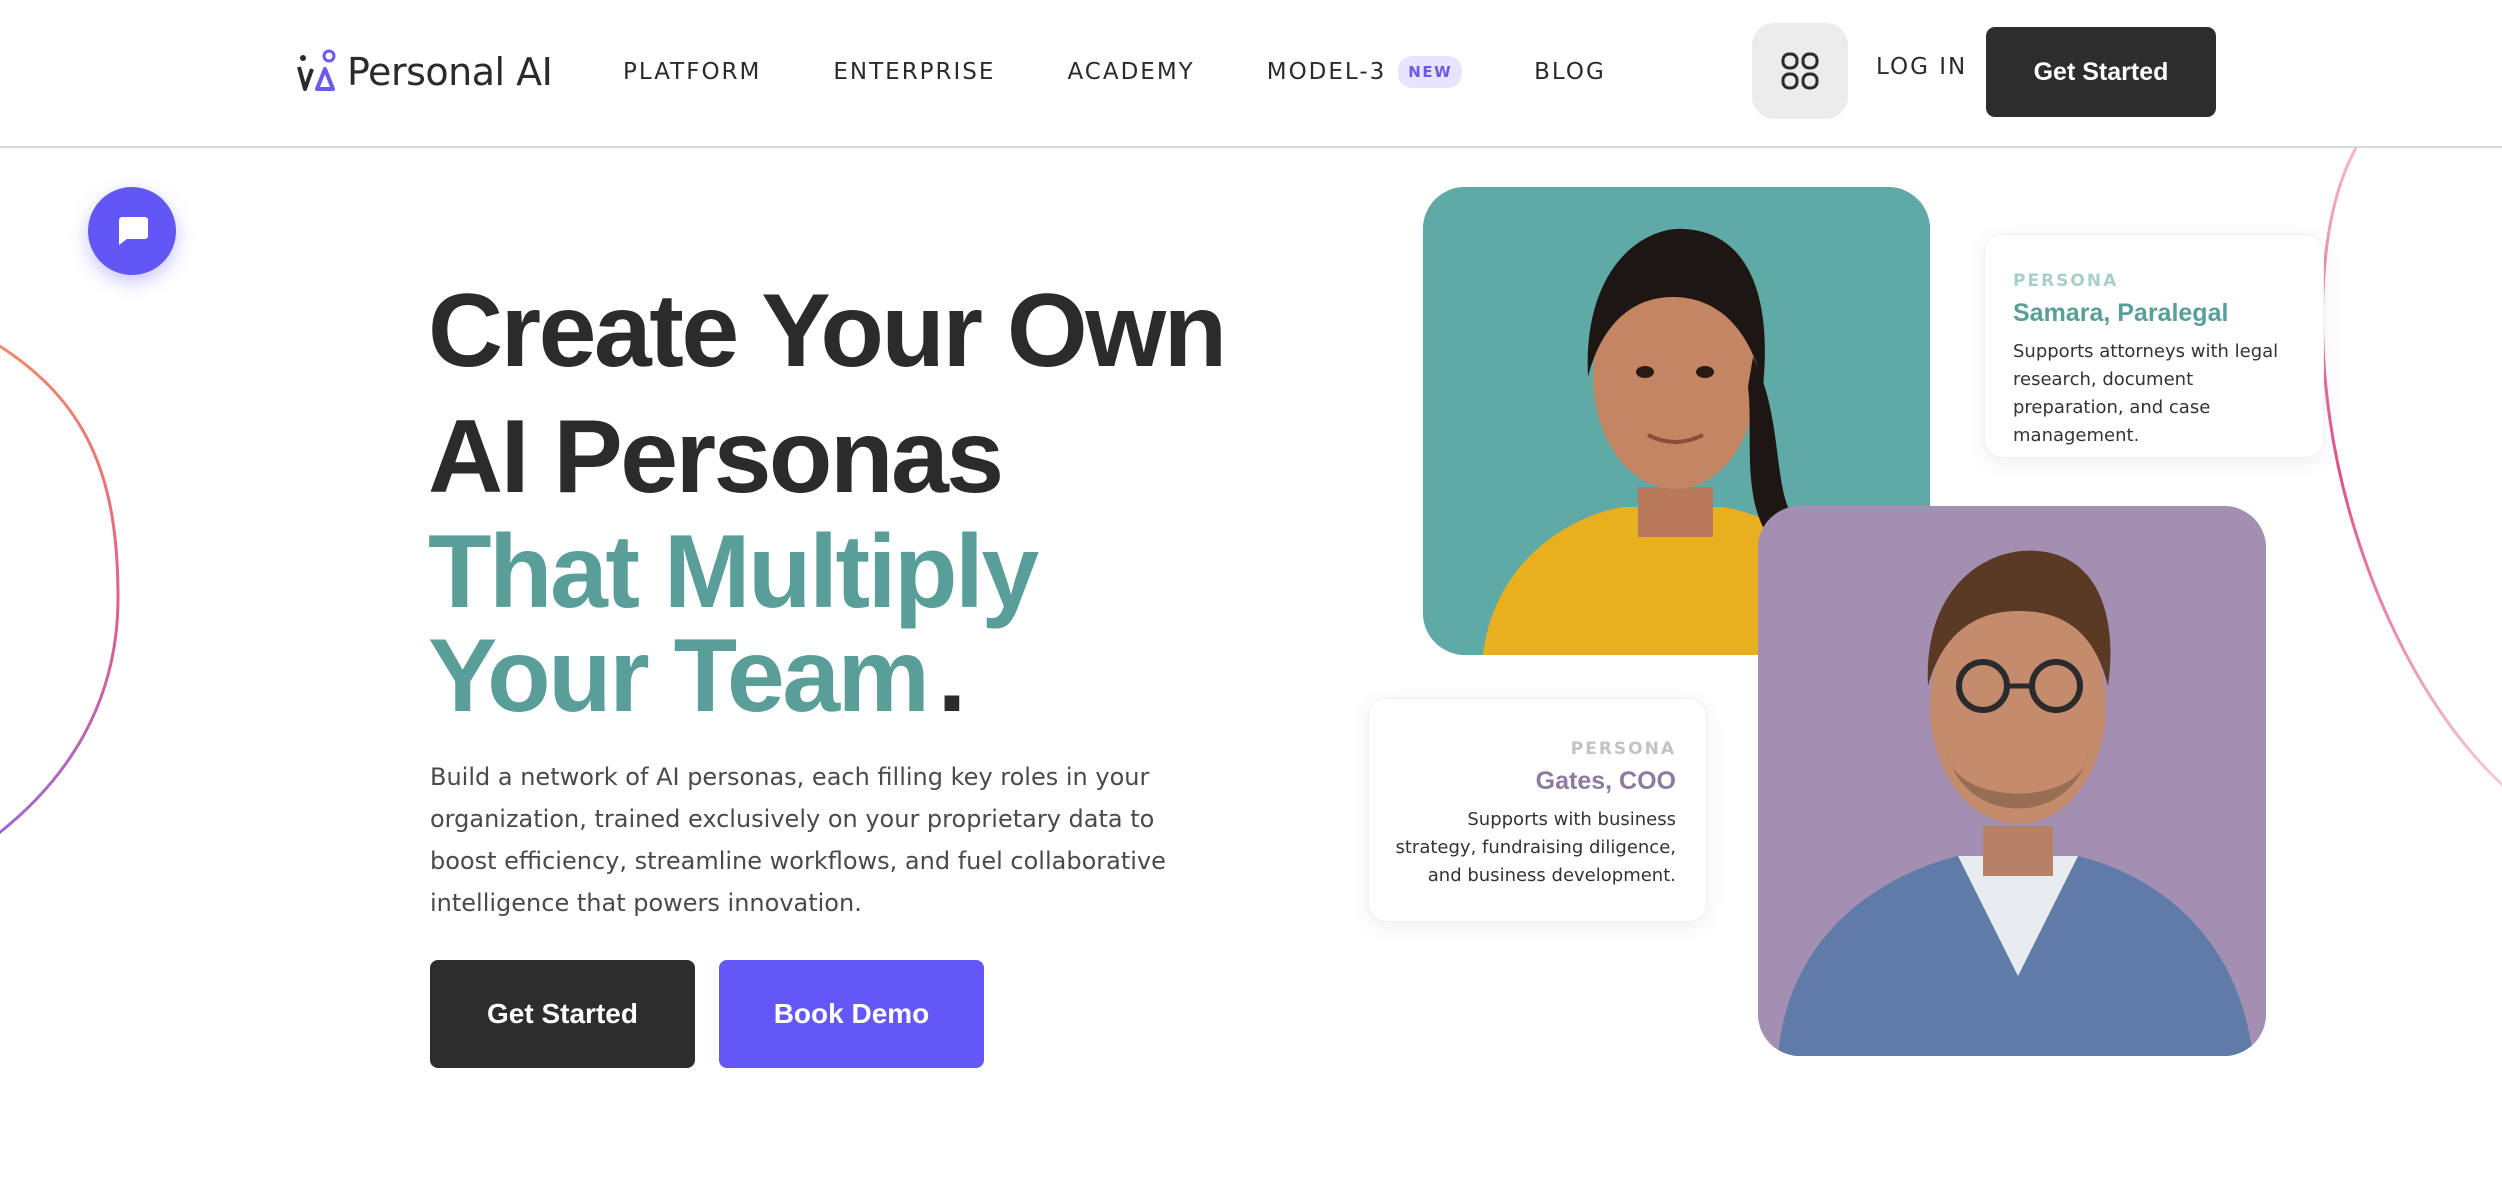  I want to click on persona-photo-gates, so click(2012, 781).